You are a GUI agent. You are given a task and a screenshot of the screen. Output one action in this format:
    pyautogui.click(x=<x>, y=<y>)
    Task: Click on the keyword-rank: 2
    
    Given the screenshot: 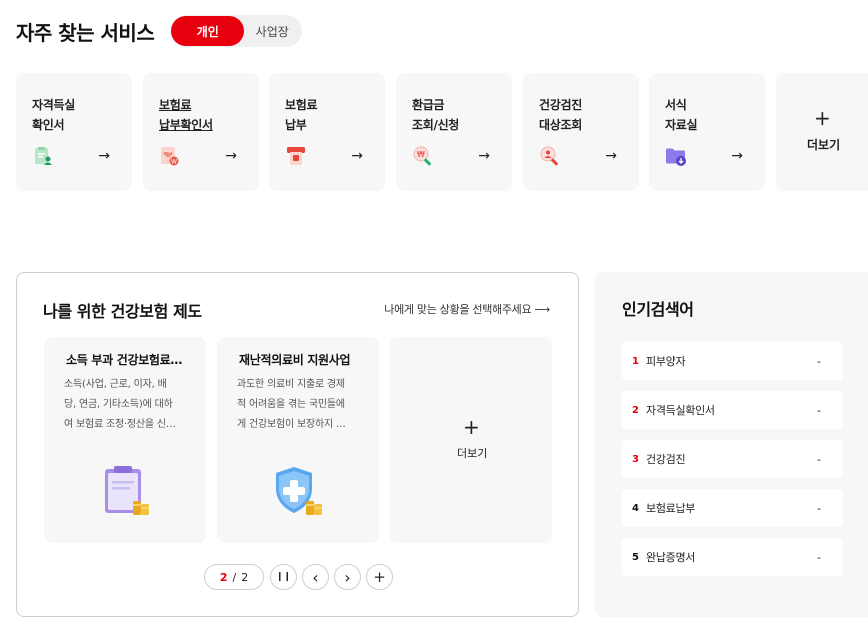 What is the action you would take?
    pyautogui.click(x=635, y=410)
    